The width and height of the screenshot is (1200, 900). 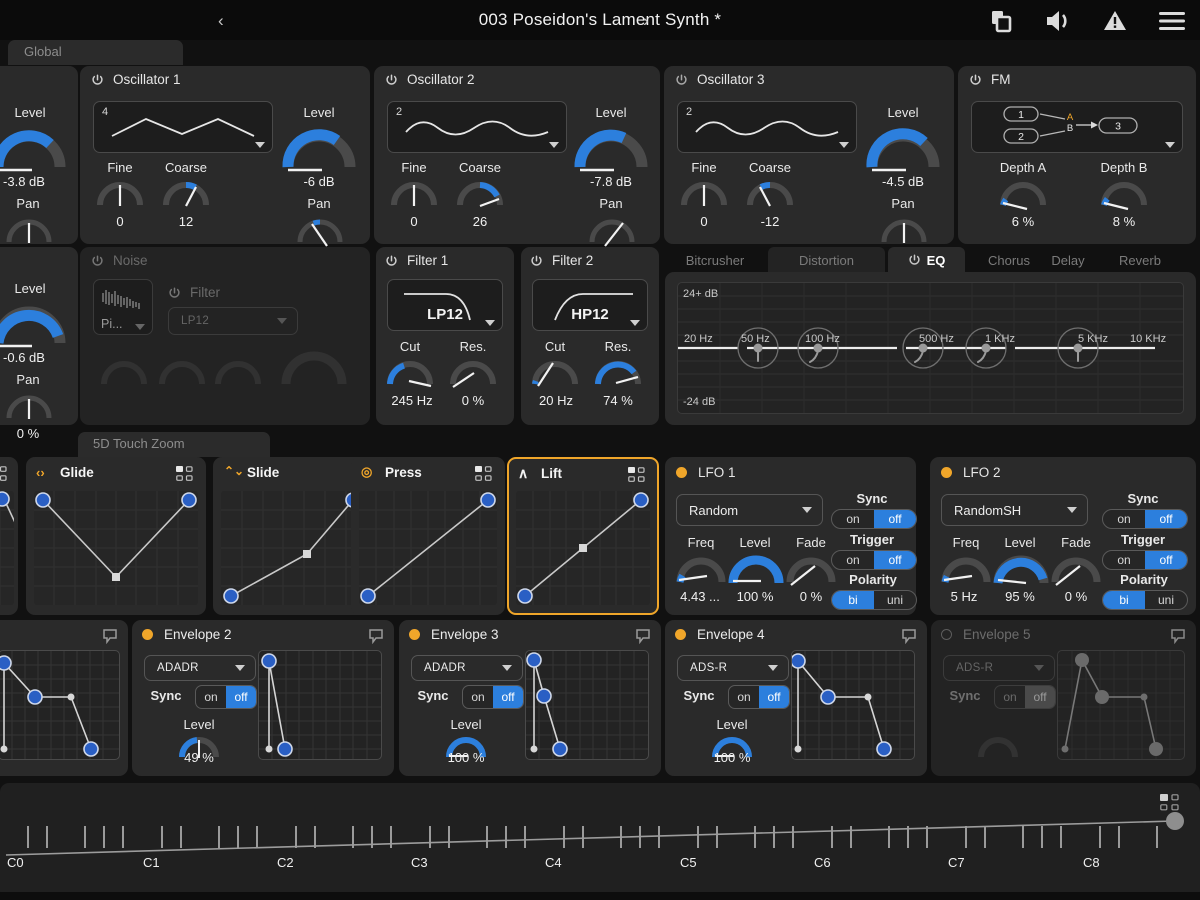 I want to click on trigger-off-option: off, so click(x=895, y=560).